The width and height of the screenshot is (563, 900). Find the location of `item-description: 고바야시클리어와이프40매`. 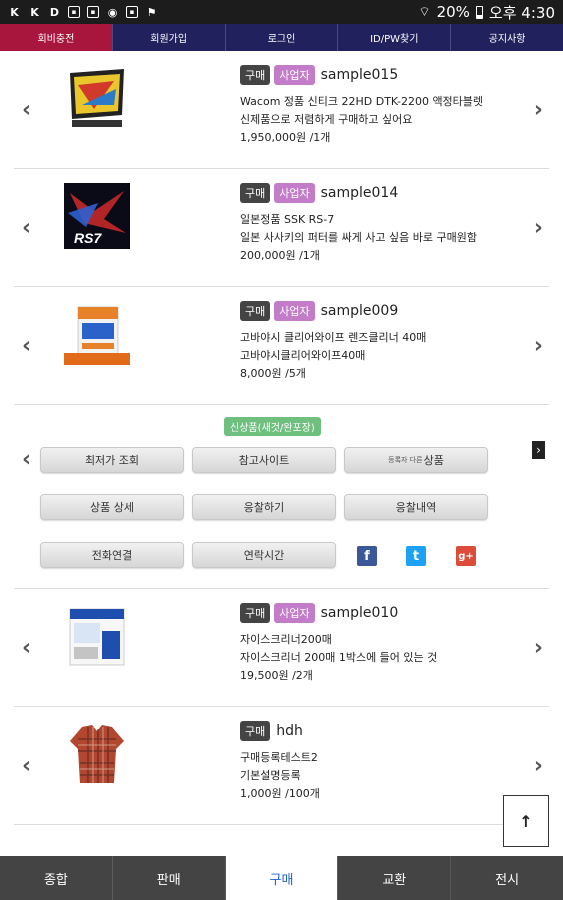

item-description: 고바야시클리어와이프40매 is located at coordinates (303, 355).